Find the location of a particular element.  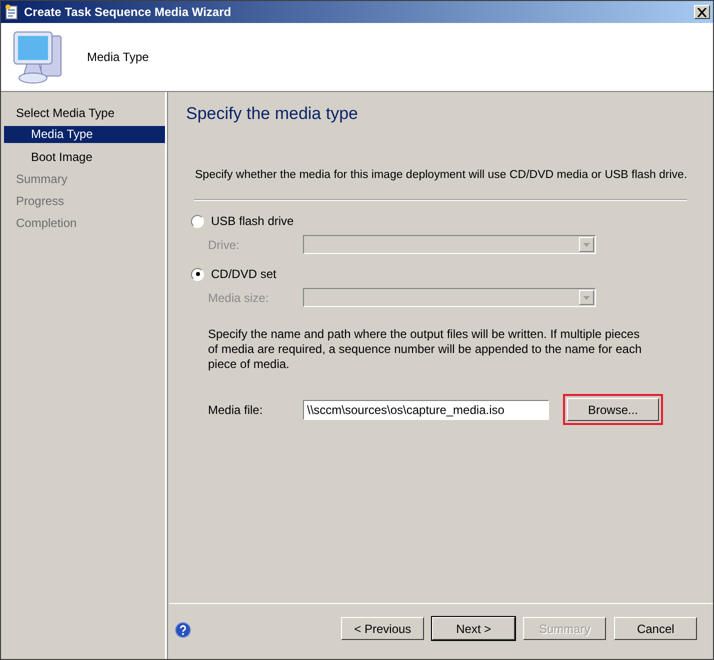

wizard-button: Next > is located at coordinates (474, 628).